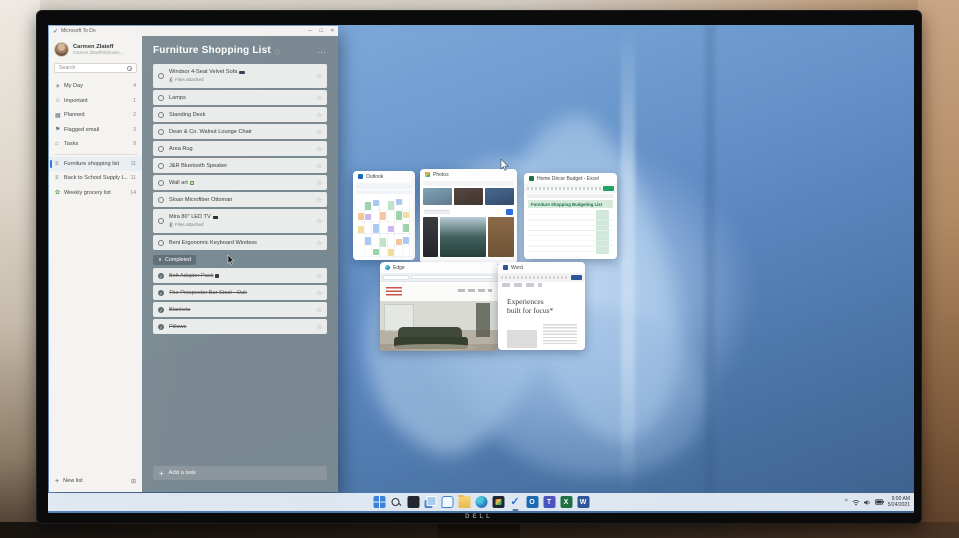 This screenshot has height=538, width=959. Describe the element at coordinates (213, 242) in the screenshot. I see `task-label: Beni Ergonomic Keyboard Wireless` at that location.